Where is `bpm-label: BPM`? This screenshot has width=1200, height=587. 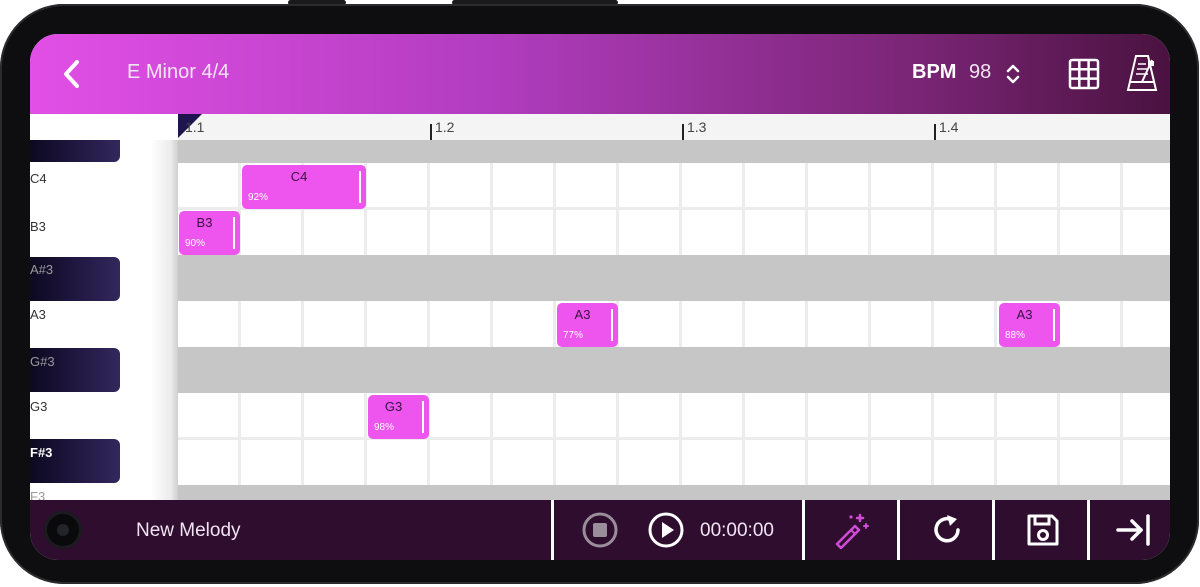
bpm-label: BPM is located at coordinates (934, 72).